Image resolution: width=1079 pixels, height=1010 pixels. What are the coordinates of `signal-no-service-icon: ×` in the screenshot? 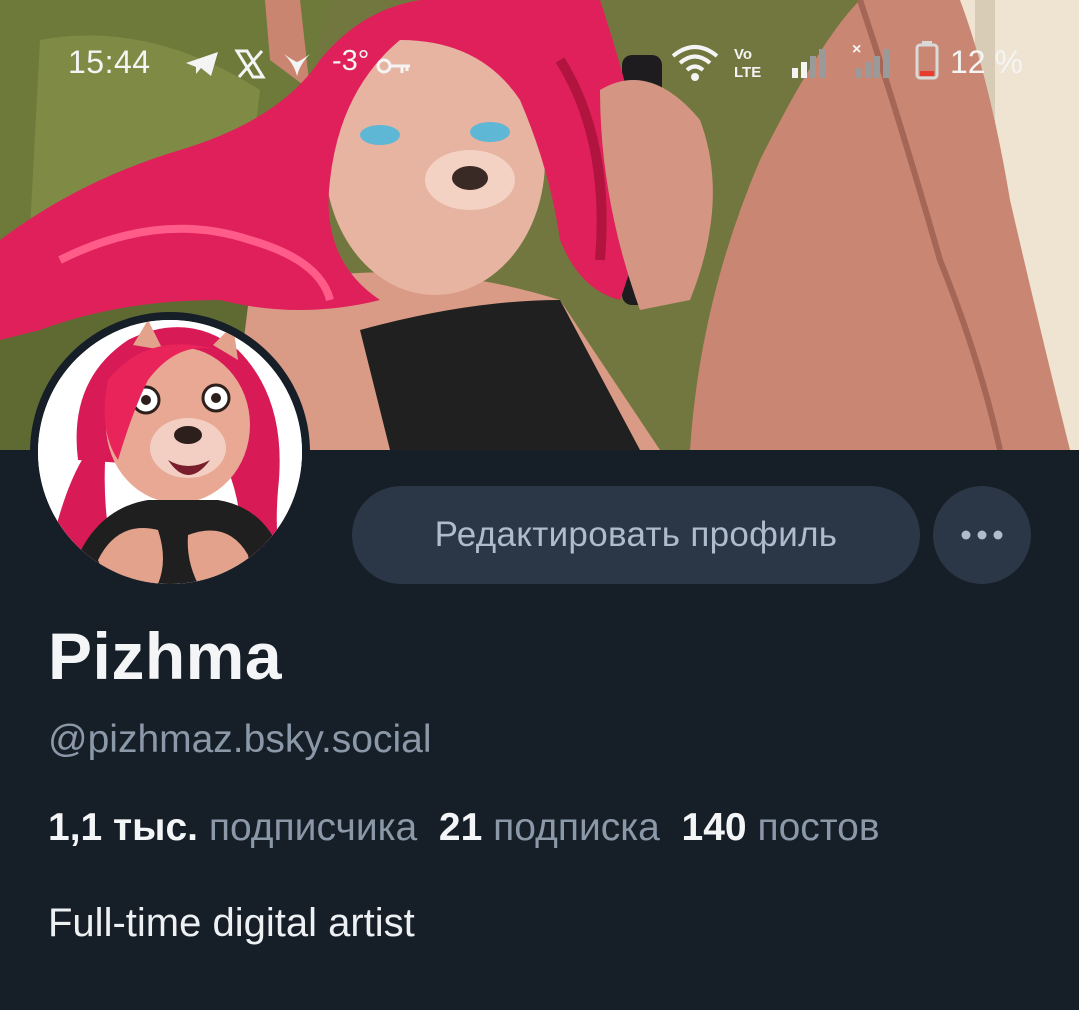 It's located at (870, 59).